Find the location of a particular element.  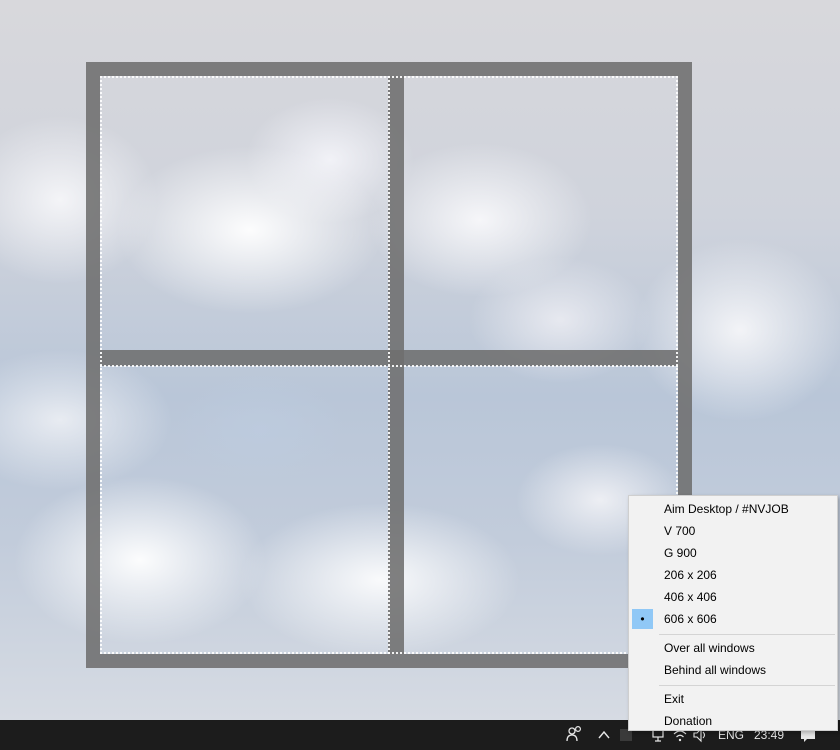

radio-check-icon: • is located at coordinates (642, 619).